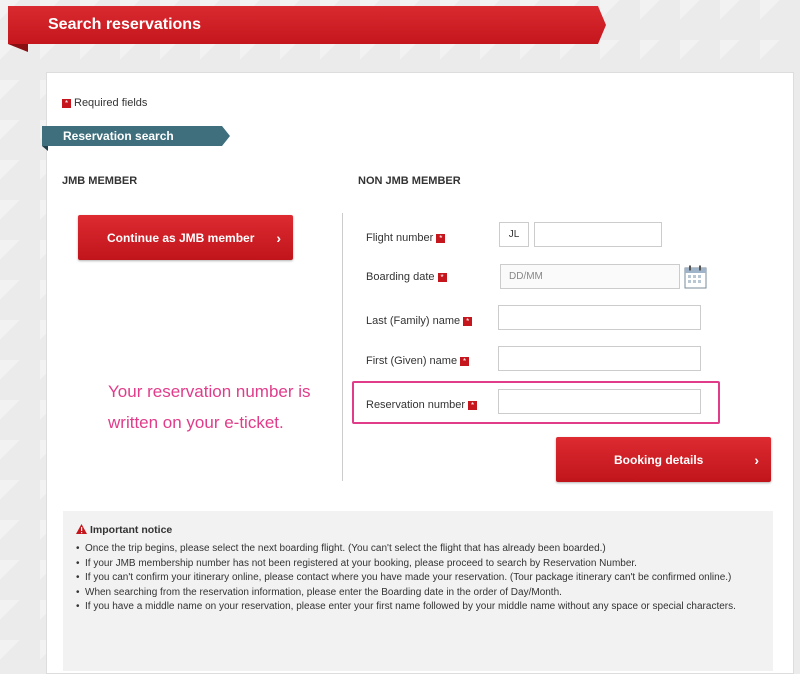 This screenshot has width=800, height=674. Describe the element at coordinates (599, 358) in the screenshot. I see `first-name-input` at that location.